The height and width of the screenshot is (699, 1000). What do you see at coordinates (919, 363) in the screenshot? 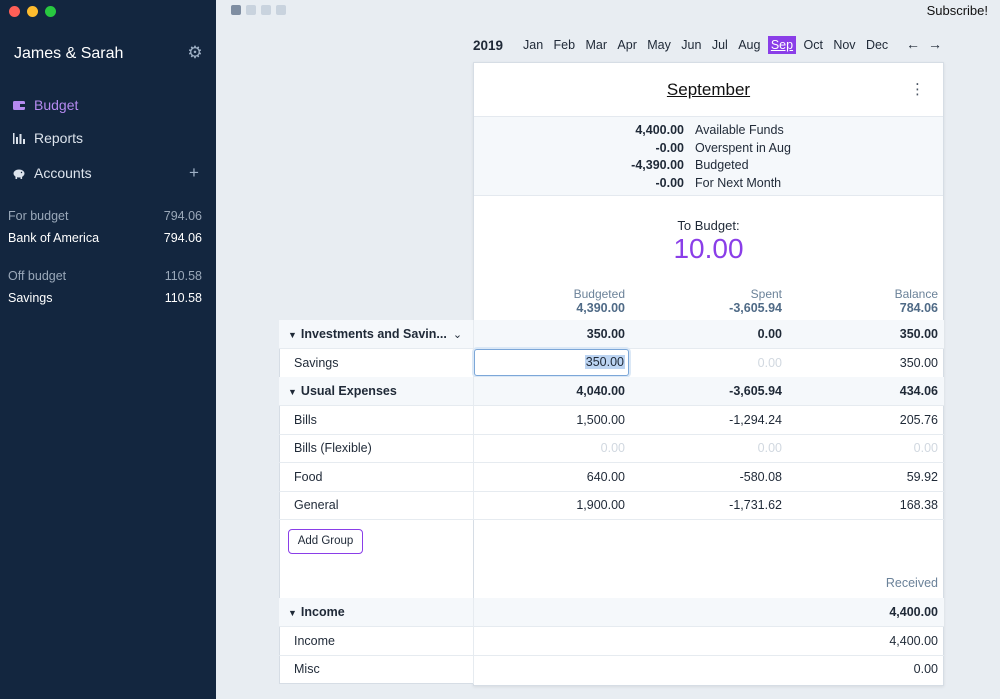
I see `category-balance: 350.00` at bounding box center [919, 363].